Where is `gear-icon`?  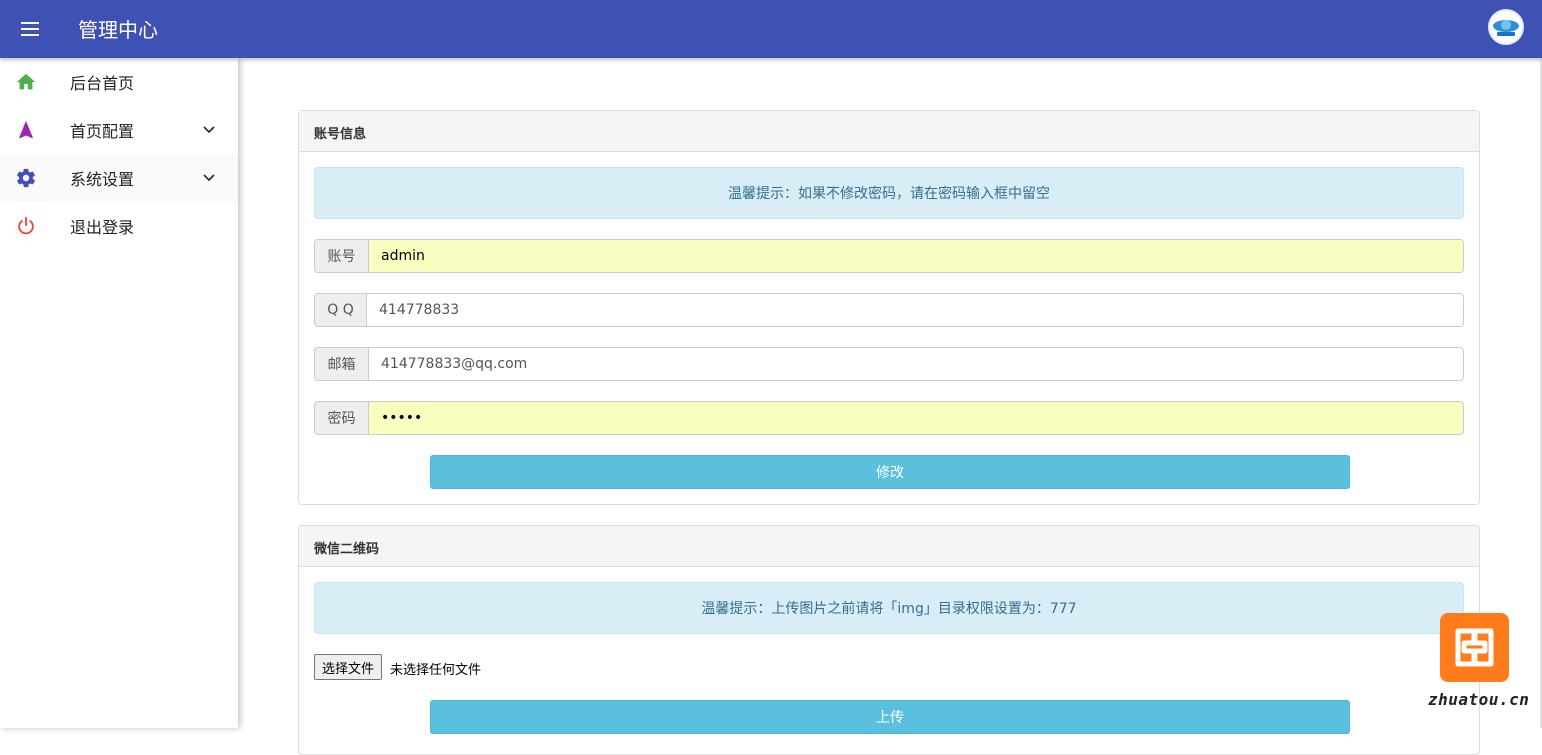 gear-icon is located at coordinates (26, 178).